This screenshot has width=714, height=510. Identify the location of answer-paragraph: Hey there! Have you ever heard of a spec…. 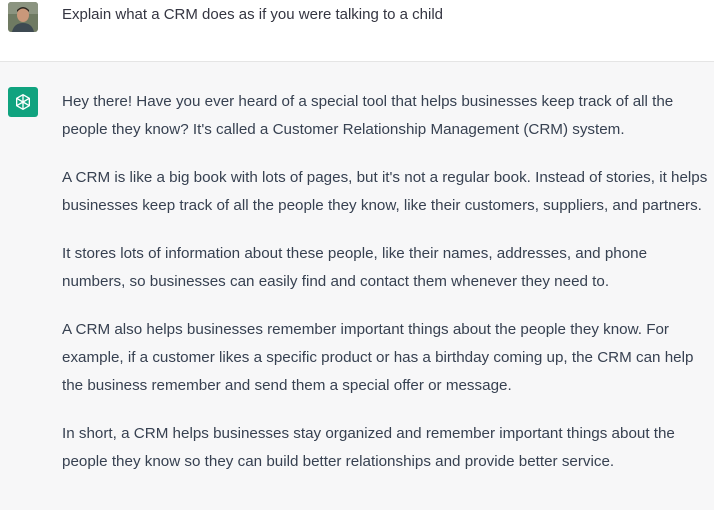
(368, 115).